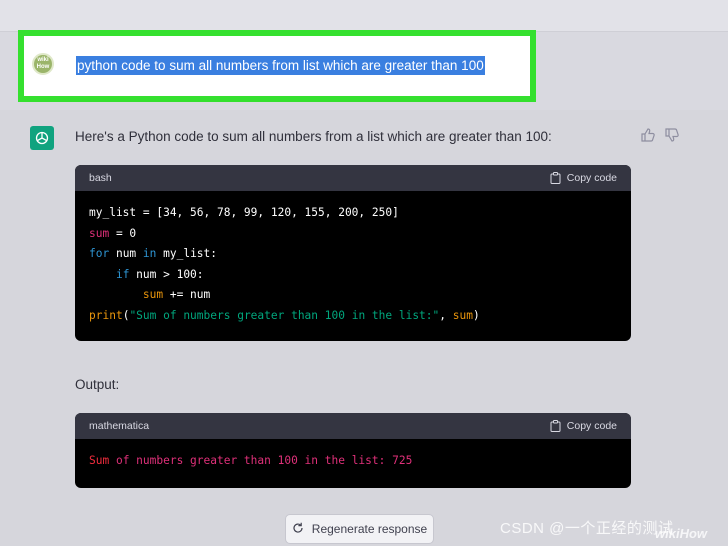 Image resolution: width=728 pixels, height=546 pixels. I want to click on regenerate-response-button: Regenerate response, so click(359, 529).